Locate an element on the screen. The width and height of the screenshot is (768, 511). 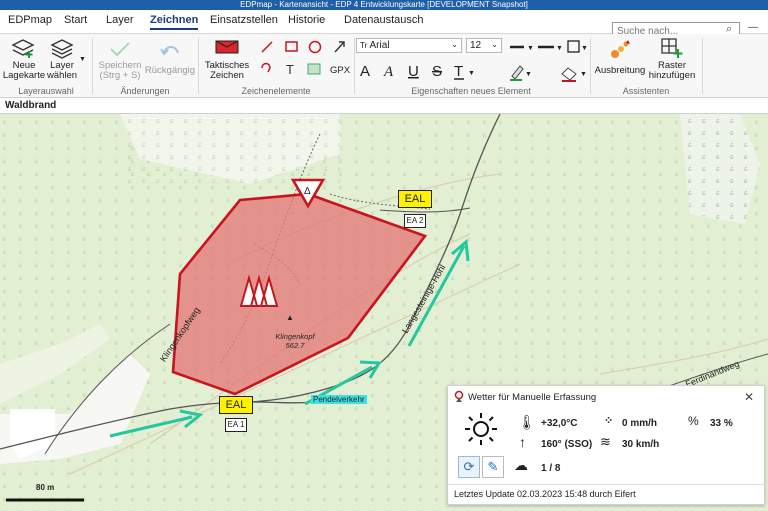
tab-einsatzstellen: Einsatzstellen is located at coordinates (244, 20).